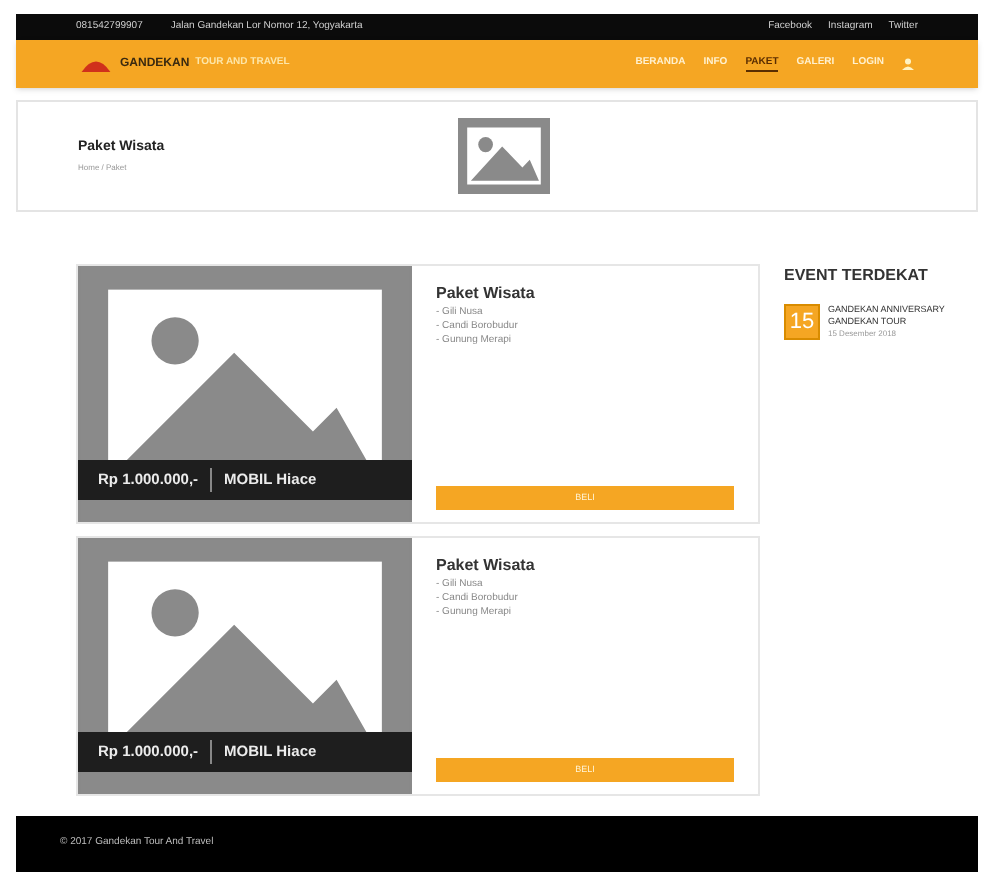 The width and height of the screenshot is (994, 872). Describe the element at coordinates (908, 64) in the screenshot. I see `user-icon` at that location.